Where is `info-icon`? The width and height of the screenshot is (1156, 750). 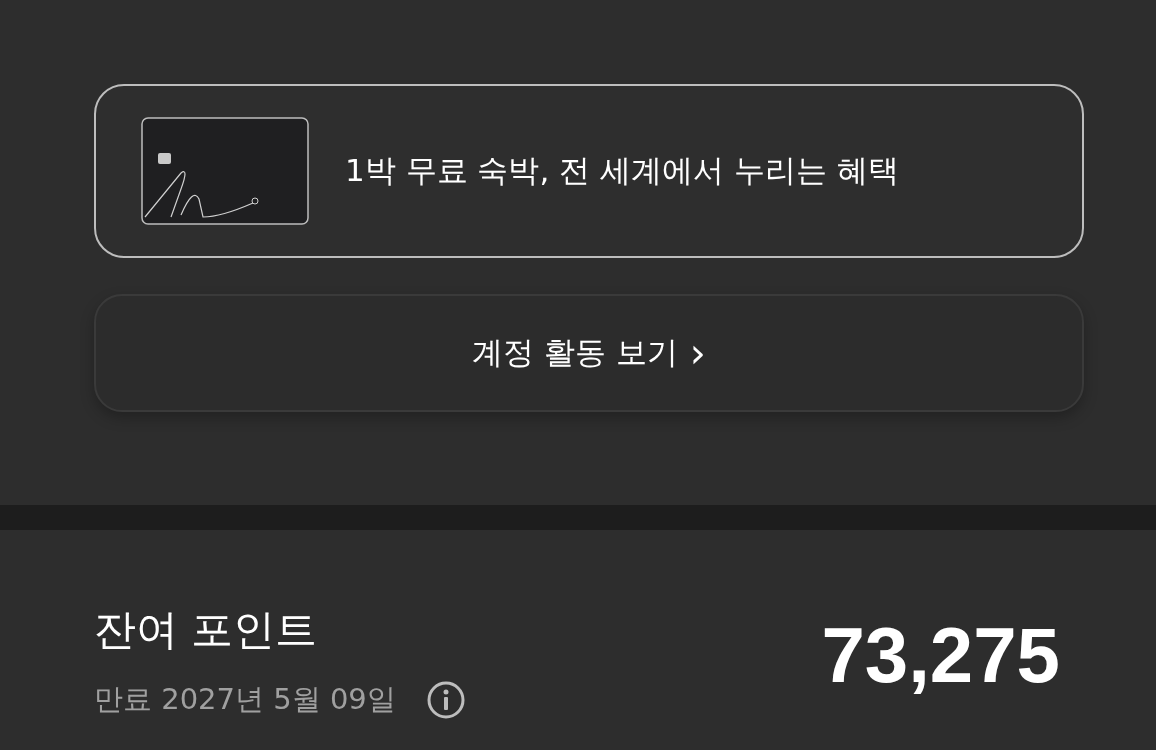 info-icon is located at coordinates (445, 700).